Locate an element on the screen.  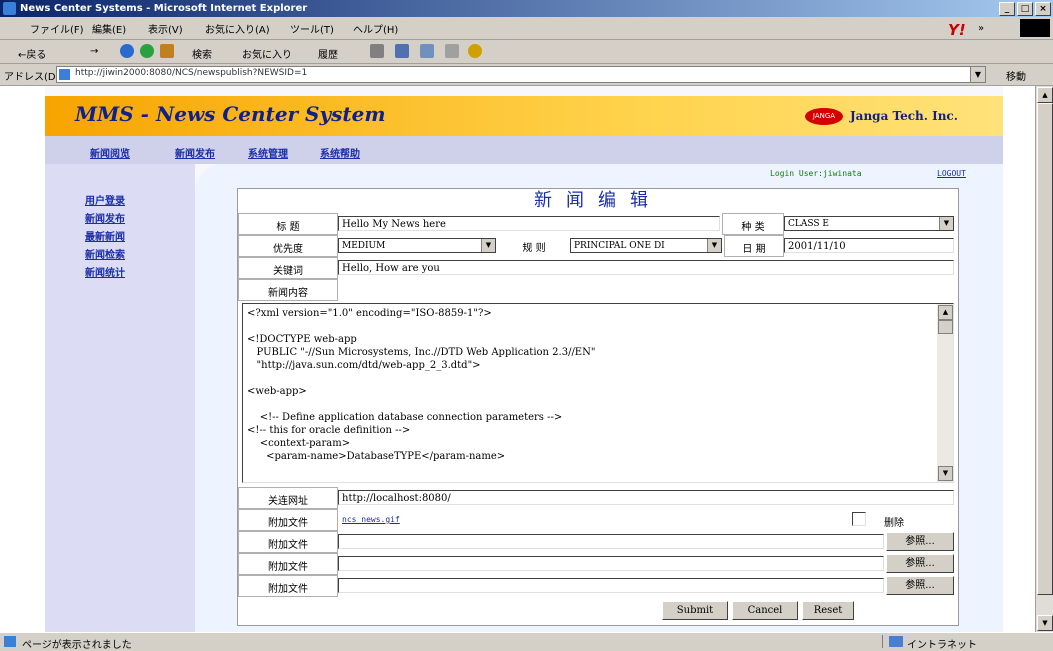
keyword-label: 关键词 is located at coordinates (288, 271).